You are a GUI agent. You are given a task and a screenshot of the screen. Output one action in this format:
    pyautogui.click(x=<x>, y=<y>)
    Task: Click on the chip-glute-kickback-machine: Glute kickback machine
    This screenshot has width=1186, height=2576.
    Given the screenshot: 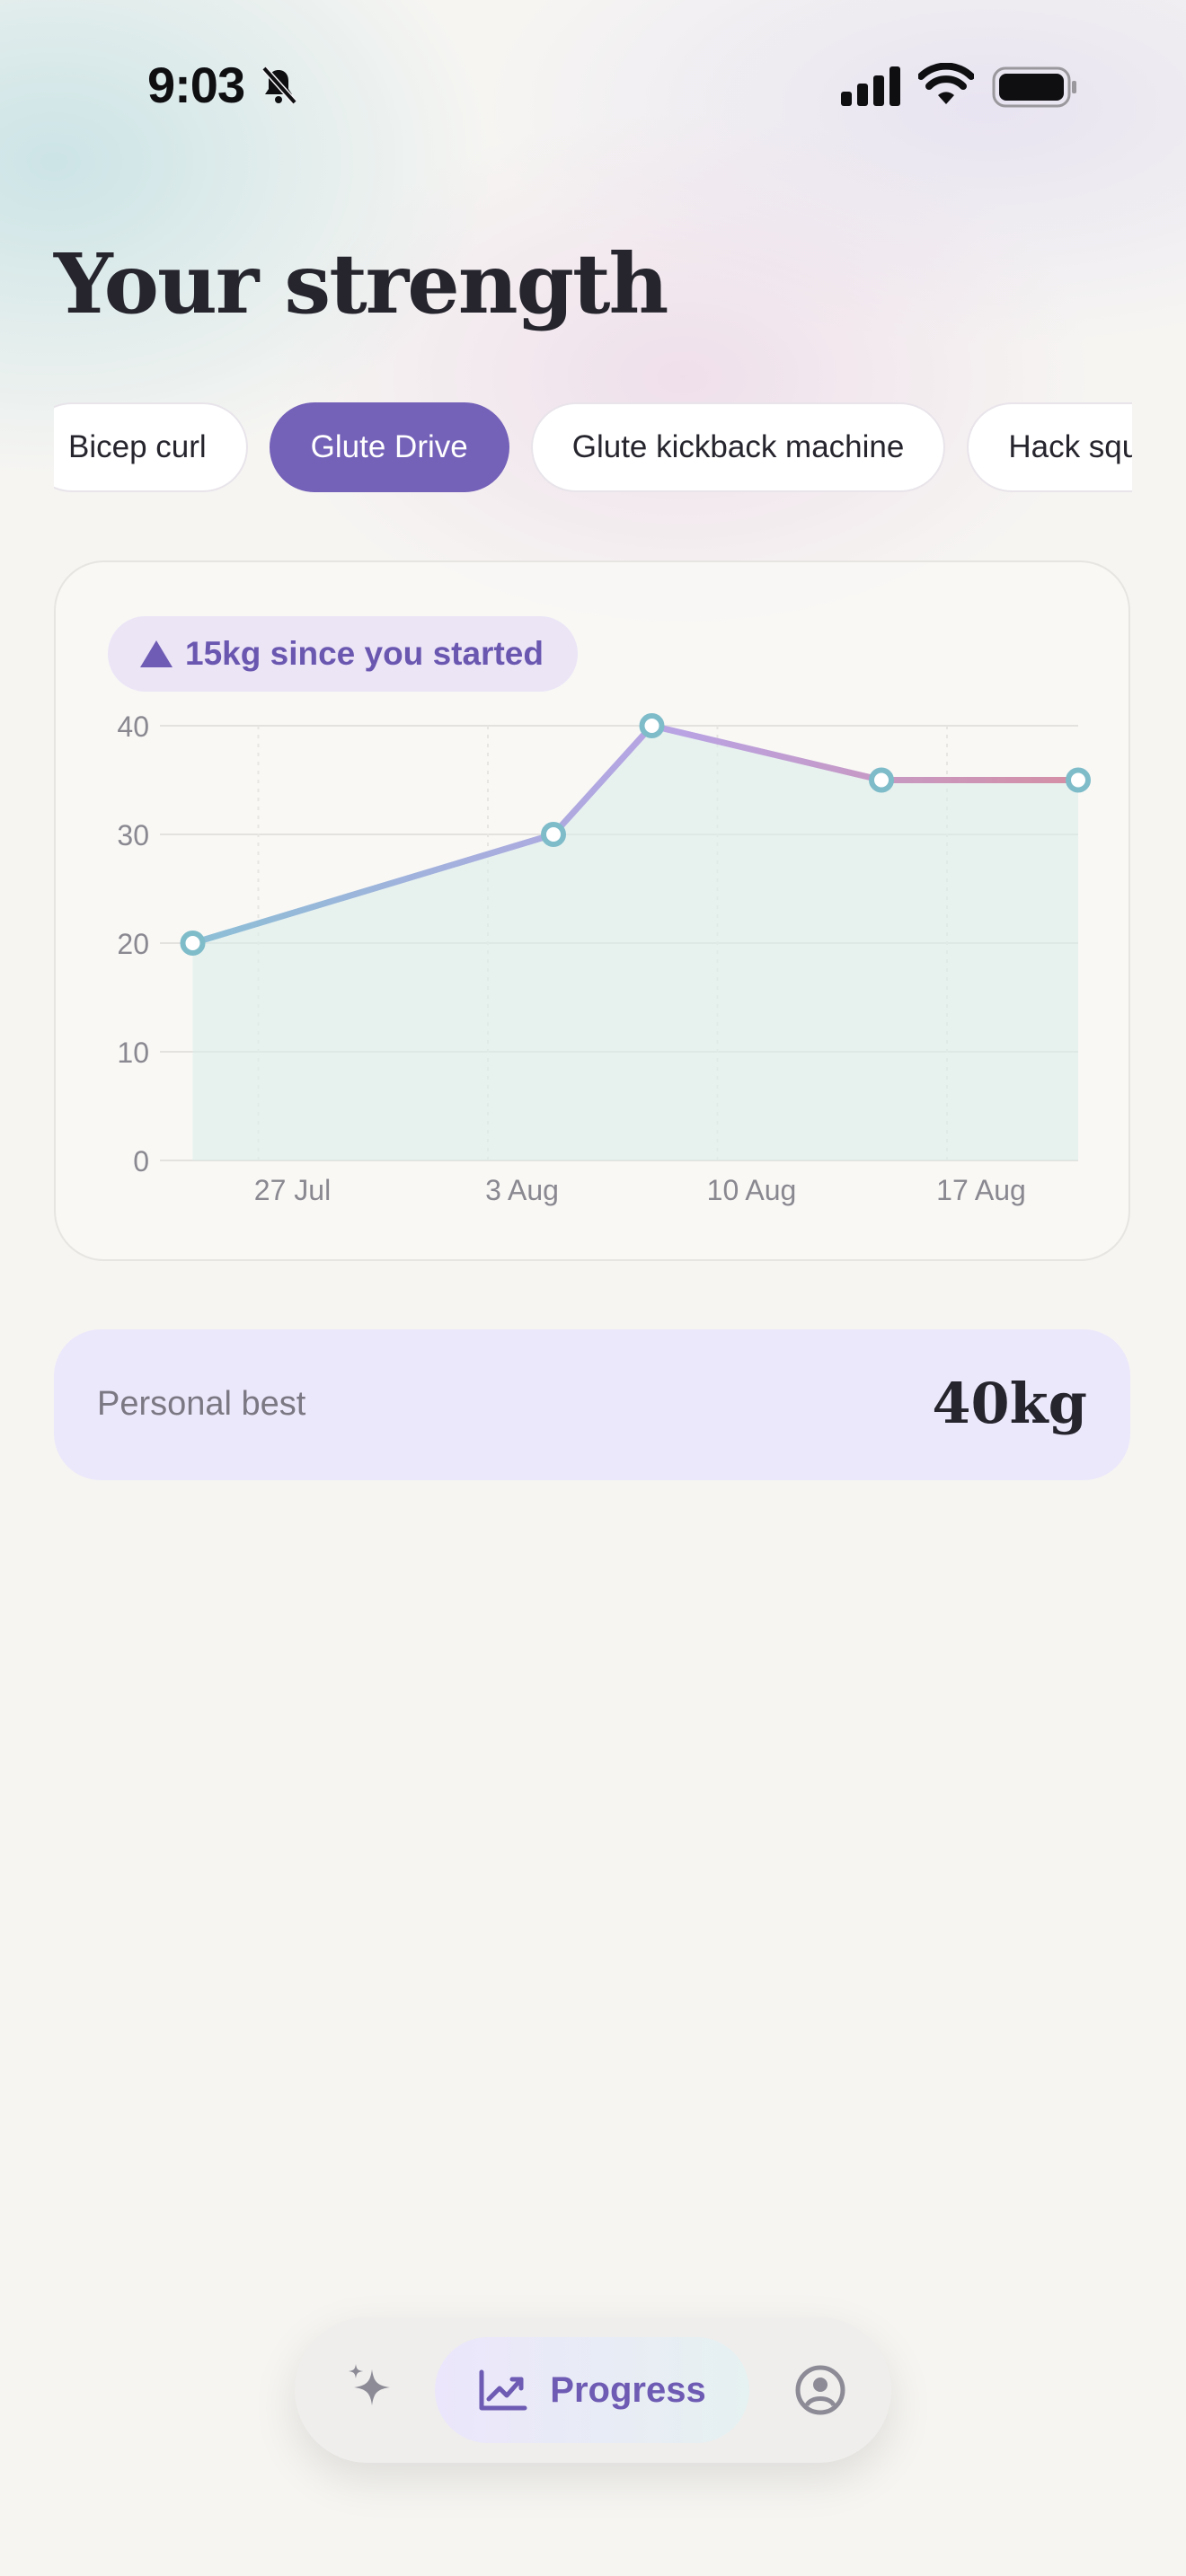 What is the action you would take?
    pyautogui.click(x=738, y=447)
    